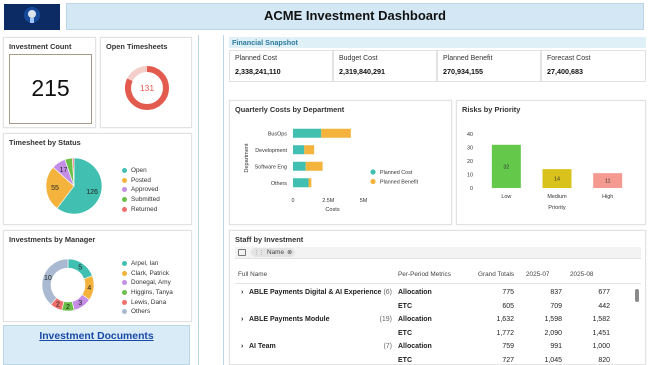 The image size is (650, 365). What do you see at coordinates (553, 319) in the screenshot?
I see `cell-period-1: 1,598` at bounding box center [553, 319].